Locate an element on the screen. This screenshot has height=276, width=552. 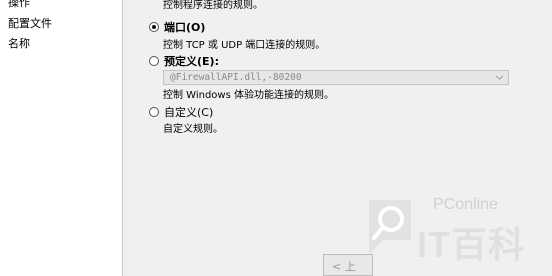
radio-port-row: 端口(O) is located at coordinates (177, 27).